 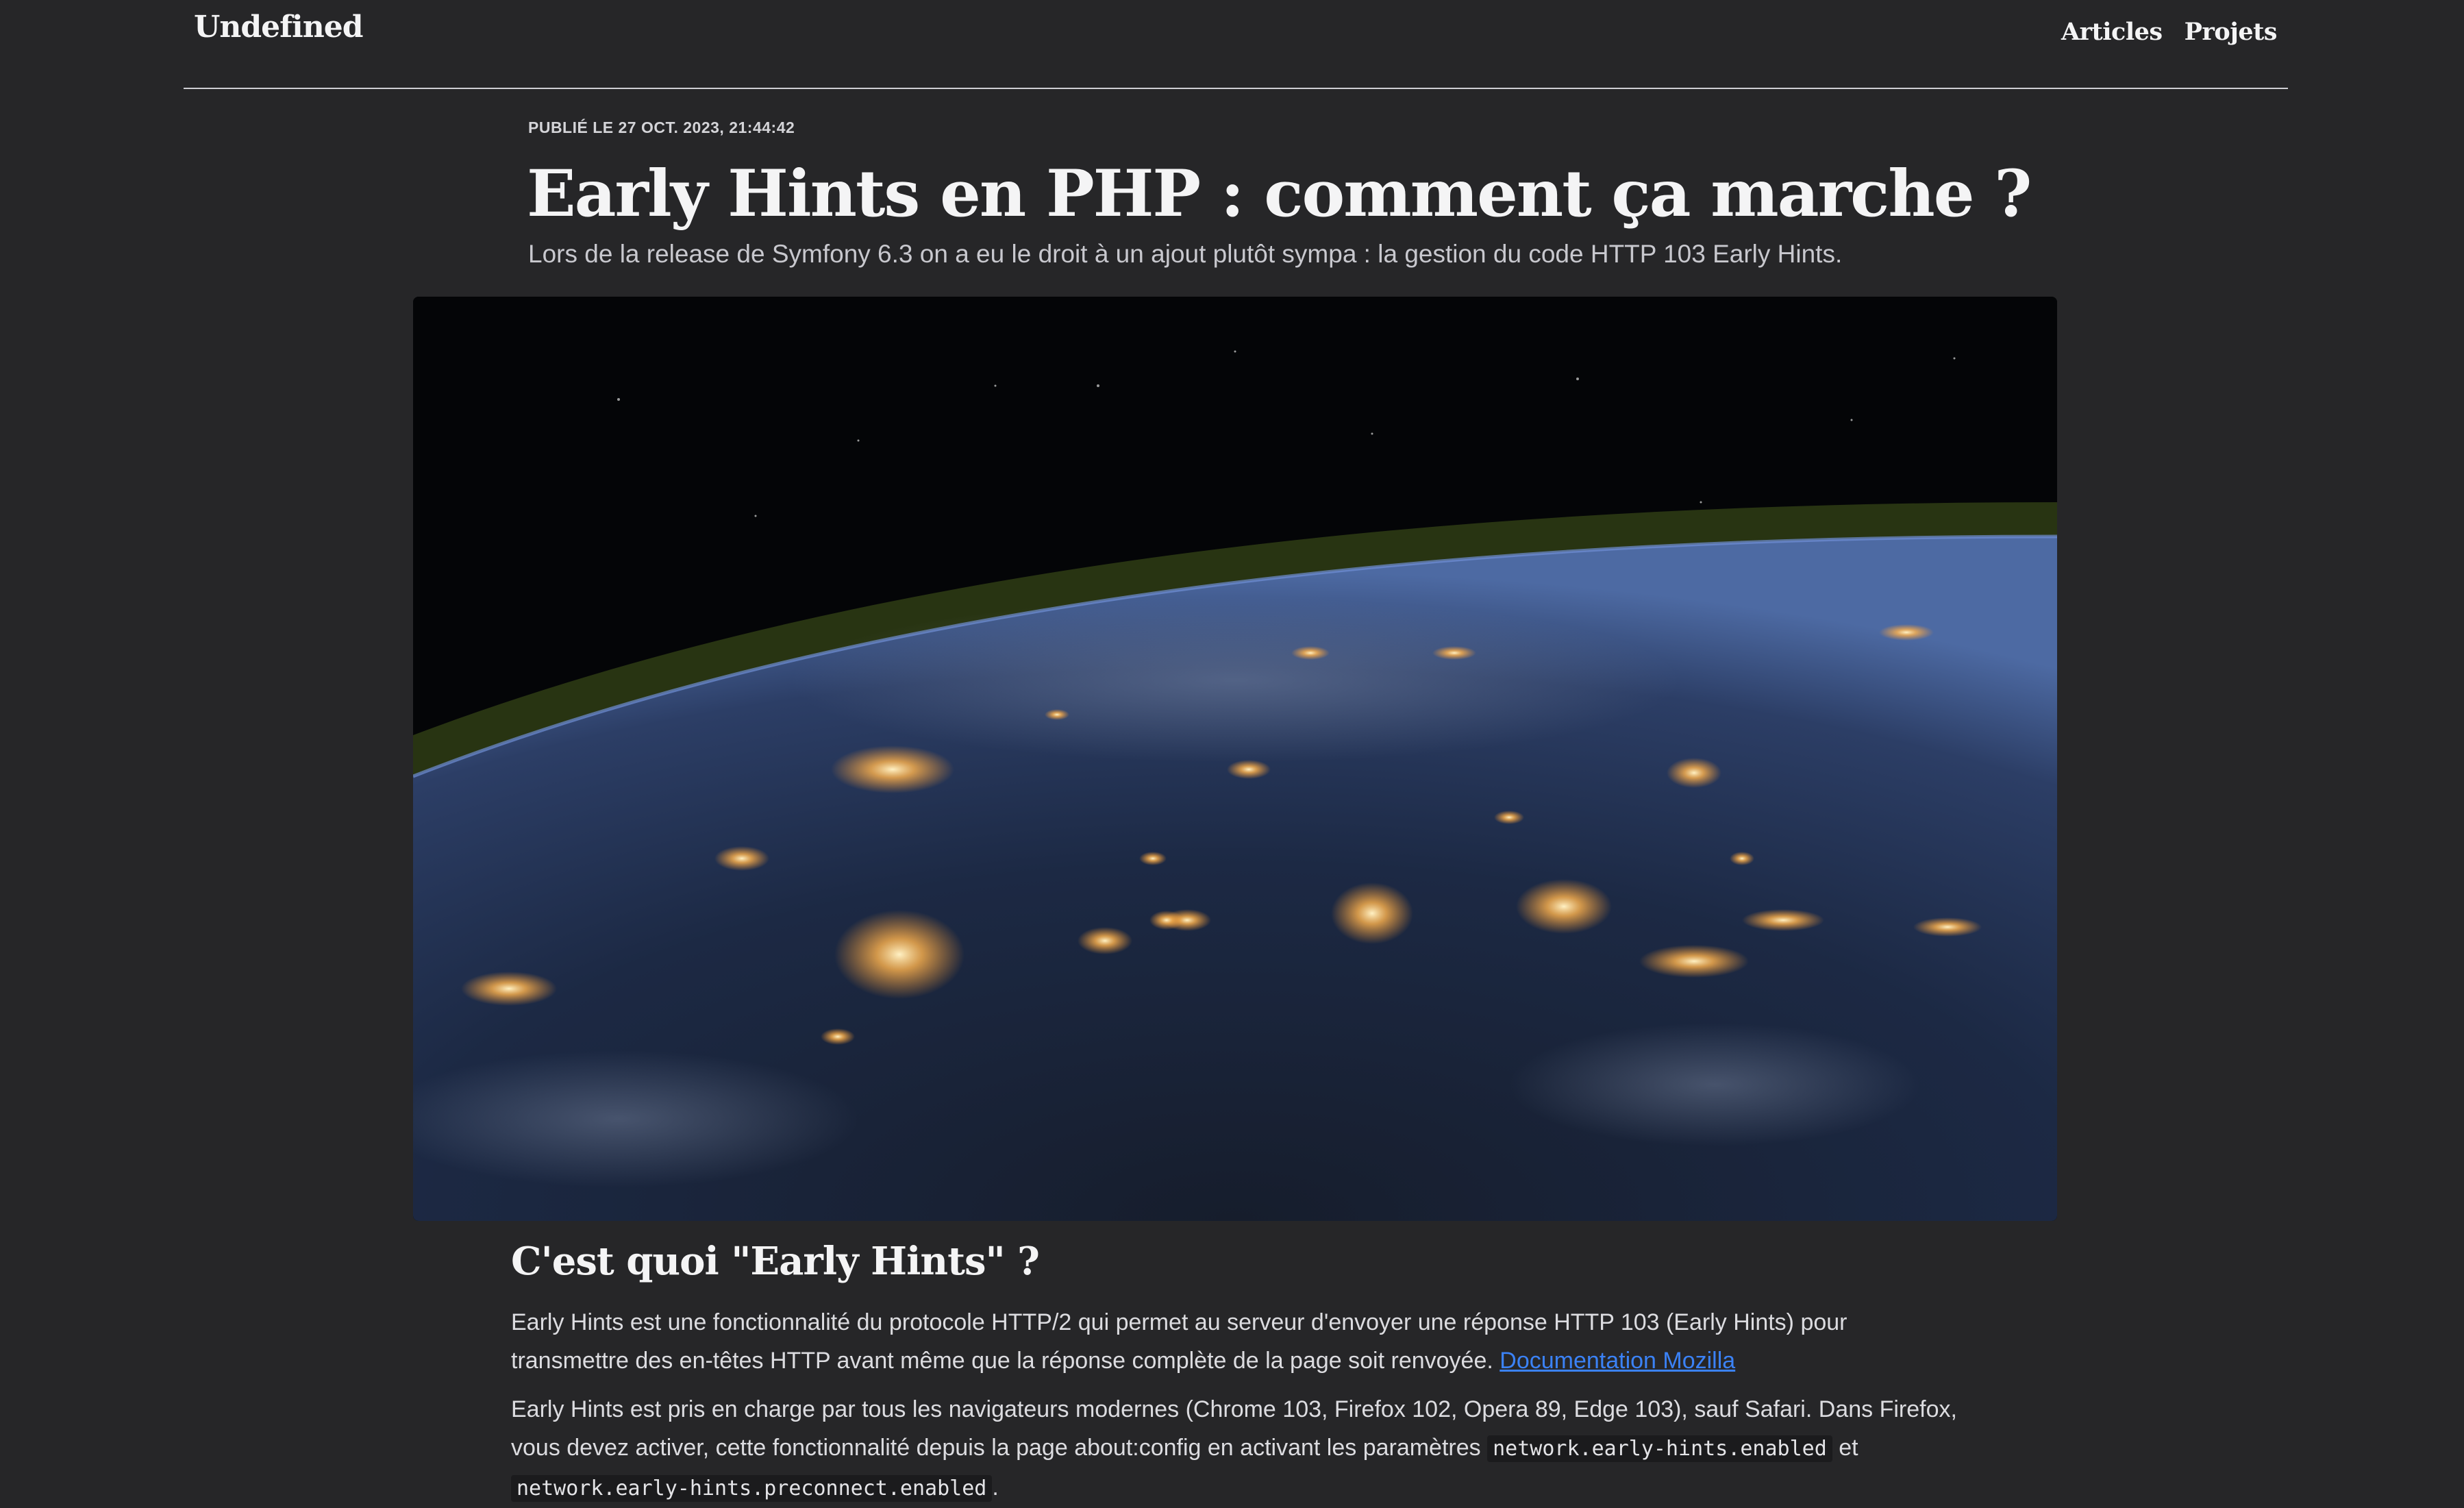 I want to click on paragraph-end: ., so click(x=995, y=1487).